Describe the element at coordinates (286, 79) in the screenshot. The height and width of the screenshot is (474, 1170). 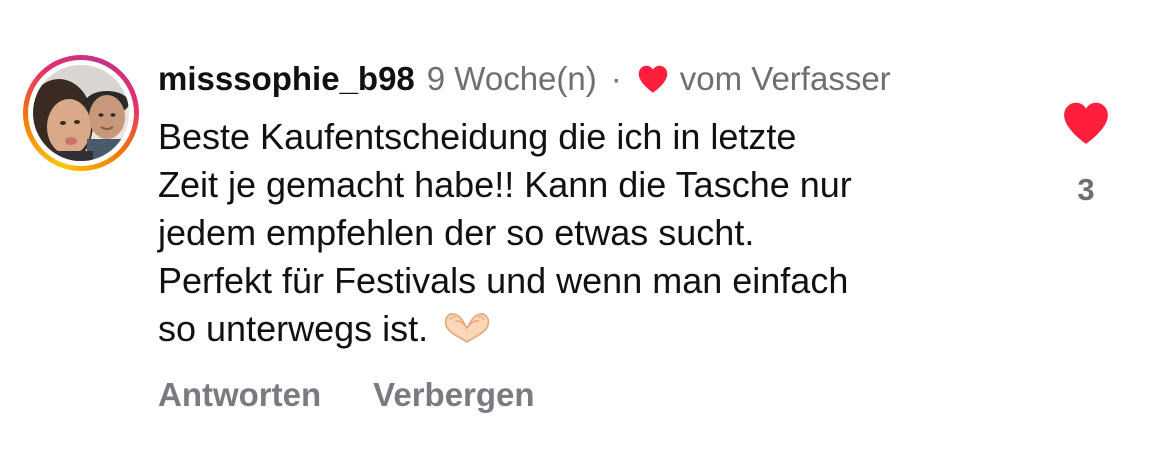
I see `username-link: misssophie_b98` at that location.